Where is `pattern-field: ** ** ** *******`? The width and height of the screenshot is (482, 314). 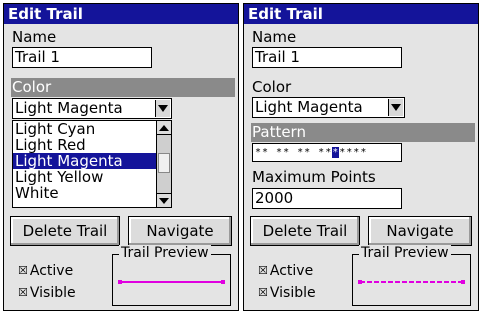
pattern-field: ** ** ** ******* is located at coordinates (327, 152).